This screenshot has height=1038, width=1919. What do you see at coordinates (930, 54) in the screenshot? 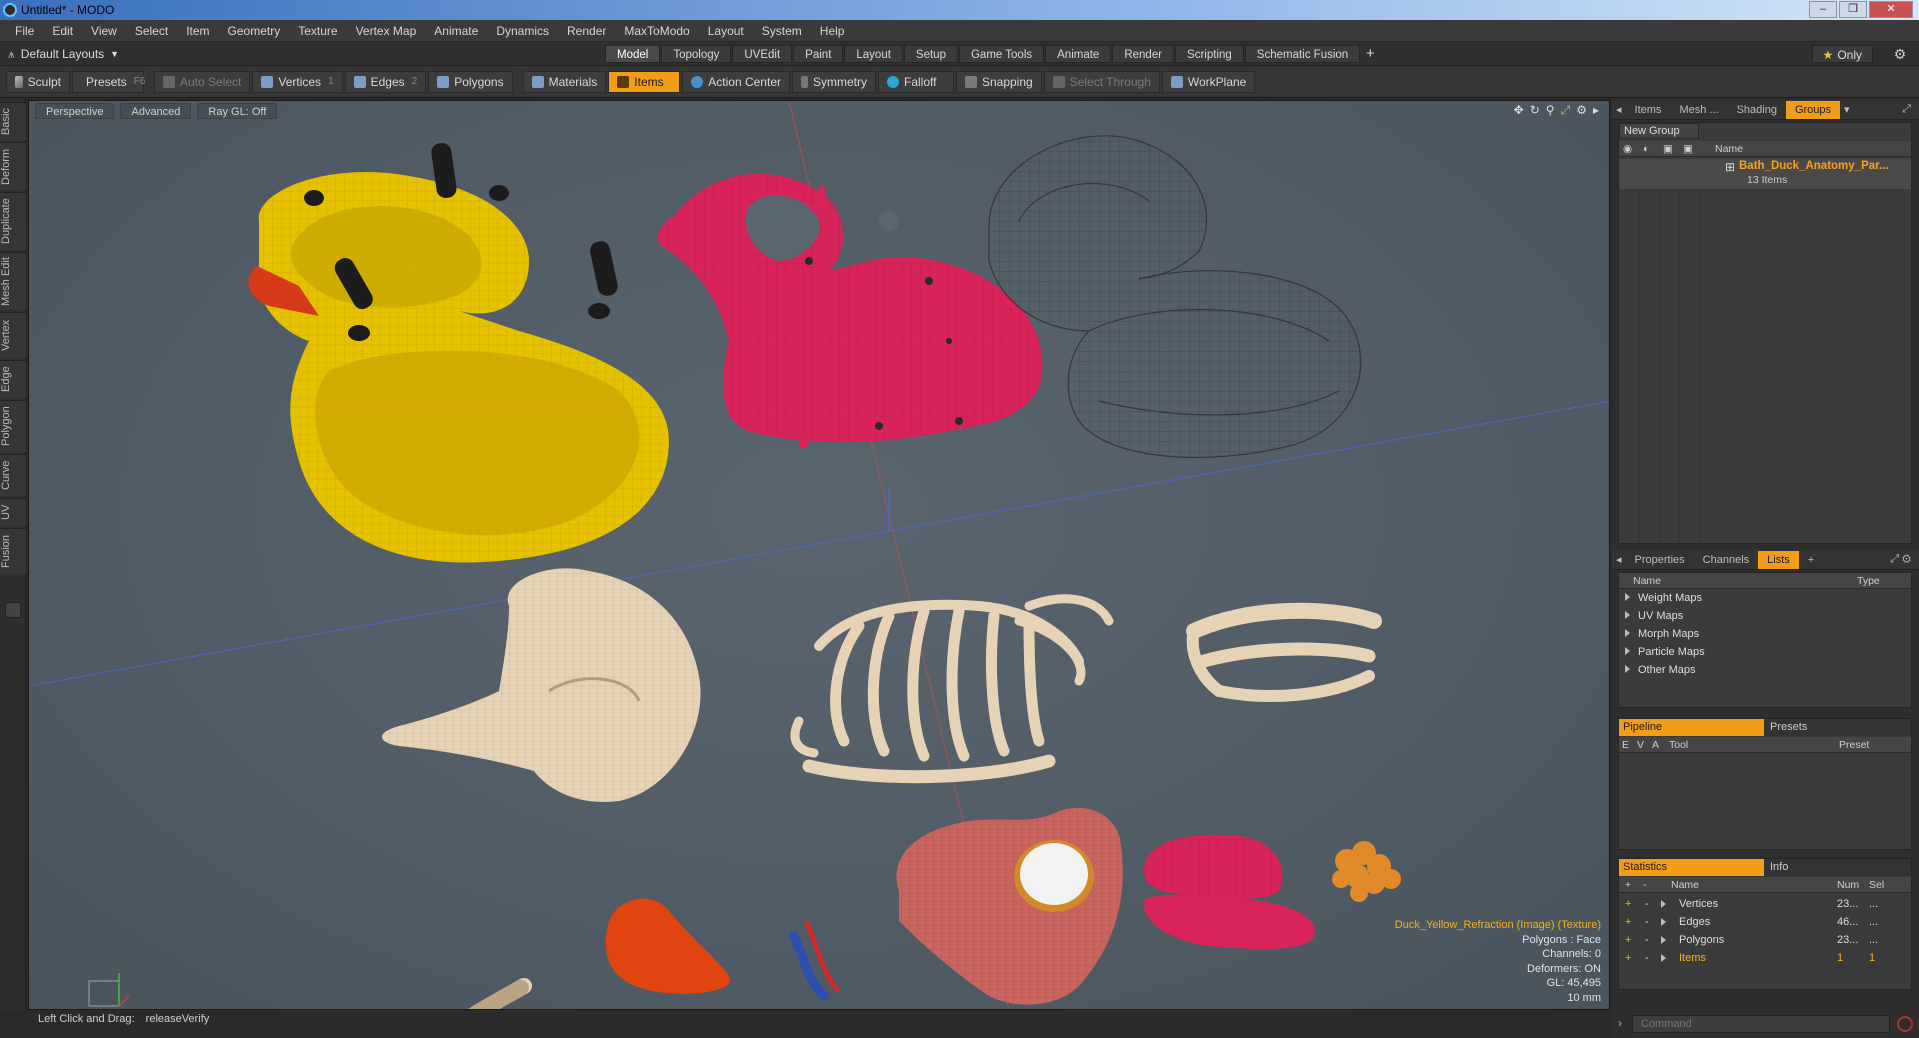
I see `tab-setup: Setup` at bounding box center [930, 54].